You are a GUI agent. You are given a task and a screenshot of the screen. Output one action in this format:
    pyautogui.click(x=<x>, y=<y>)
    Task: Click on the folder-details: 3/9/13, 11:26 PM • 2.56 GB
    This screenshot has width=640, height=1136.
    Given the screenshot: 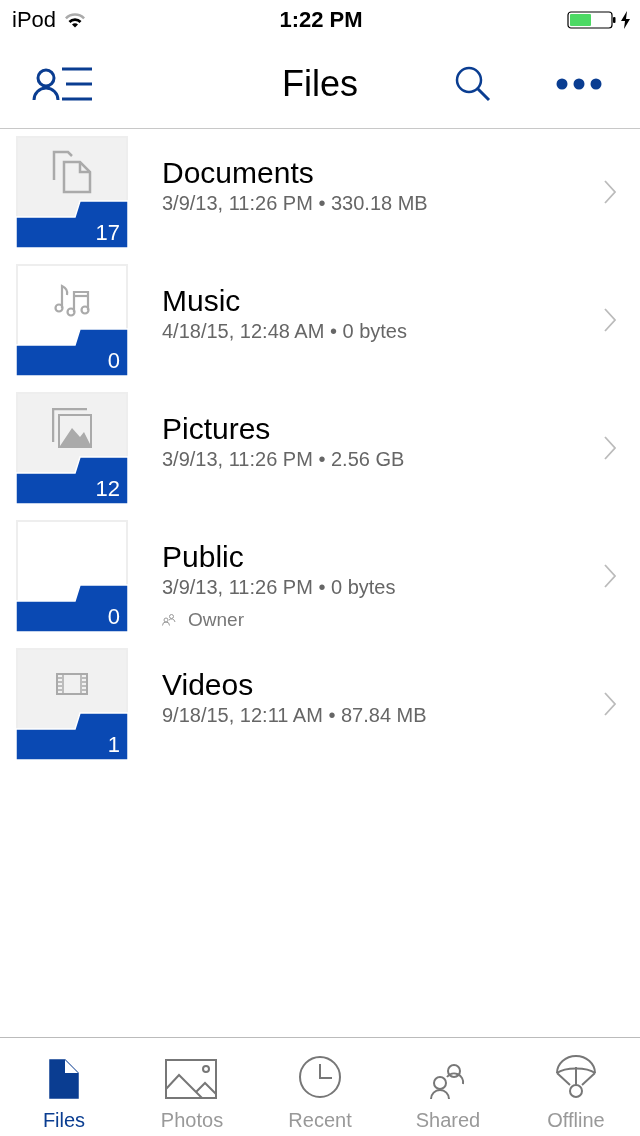 What is the action you would take?
    pyautogui.click(x=283, y=459)
    